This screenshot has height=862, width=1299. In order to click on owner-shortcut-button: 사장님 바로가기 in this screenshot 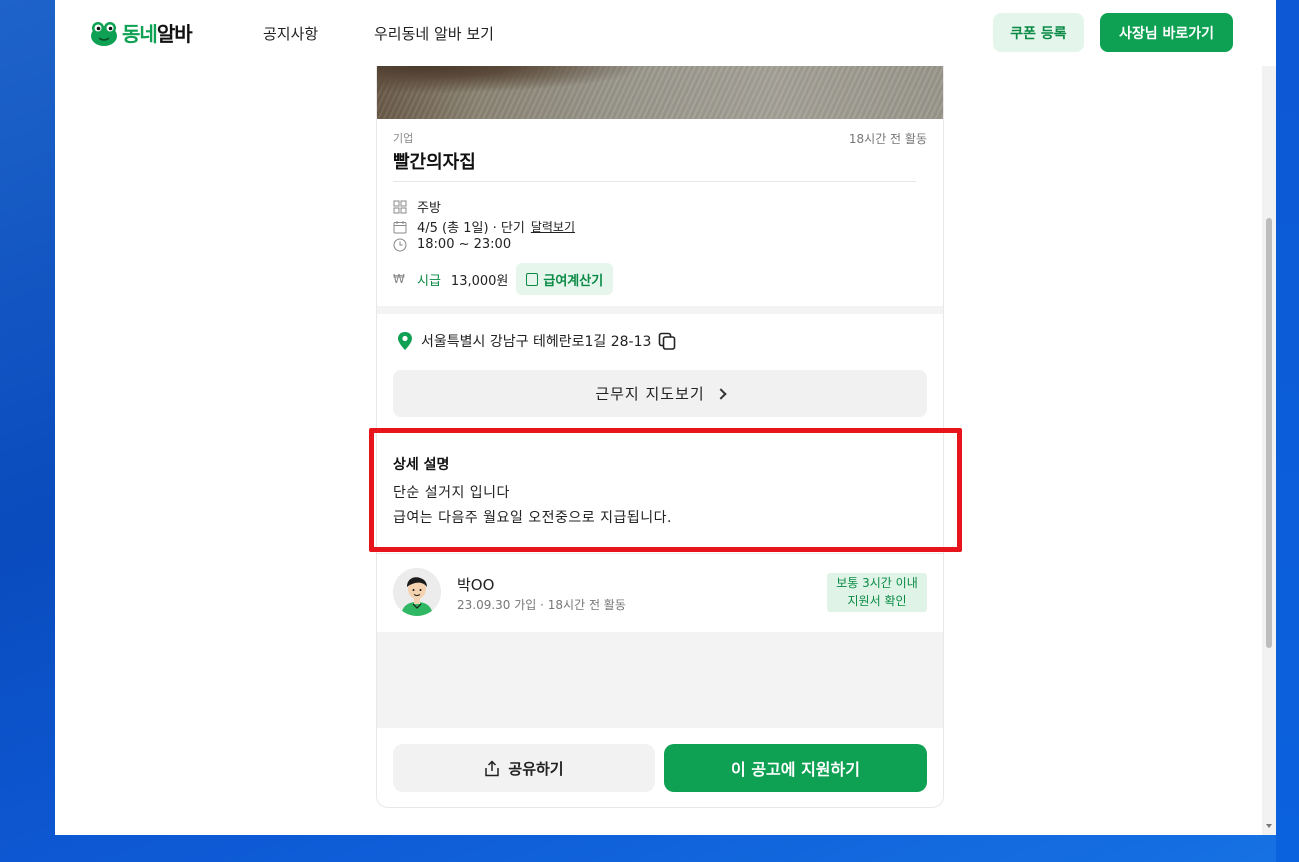, I will do `click(1166, 32)`.